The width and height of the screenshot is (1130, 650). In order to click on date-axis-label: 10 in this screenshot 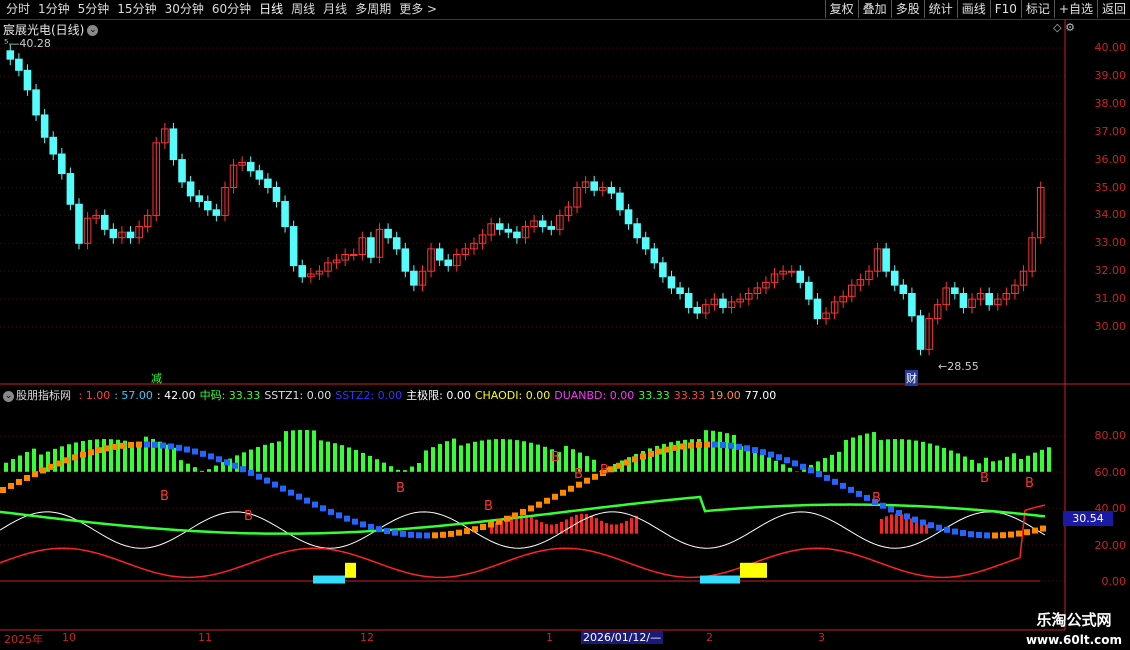, I will do `click(69, 637)`.